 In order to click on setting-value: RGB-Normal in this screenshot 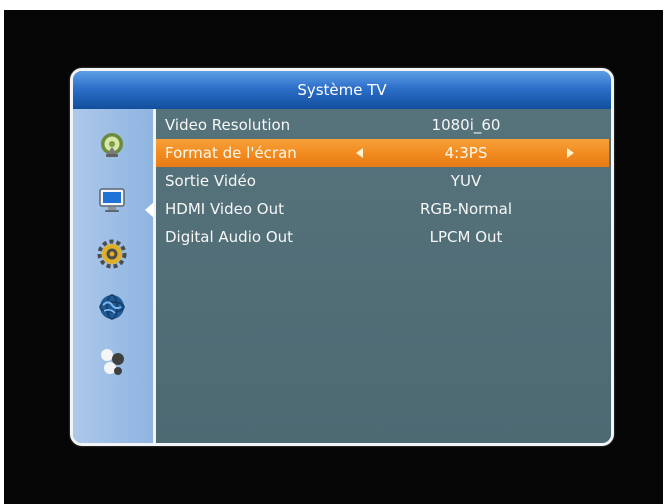, I will do `click(466, 209)`.